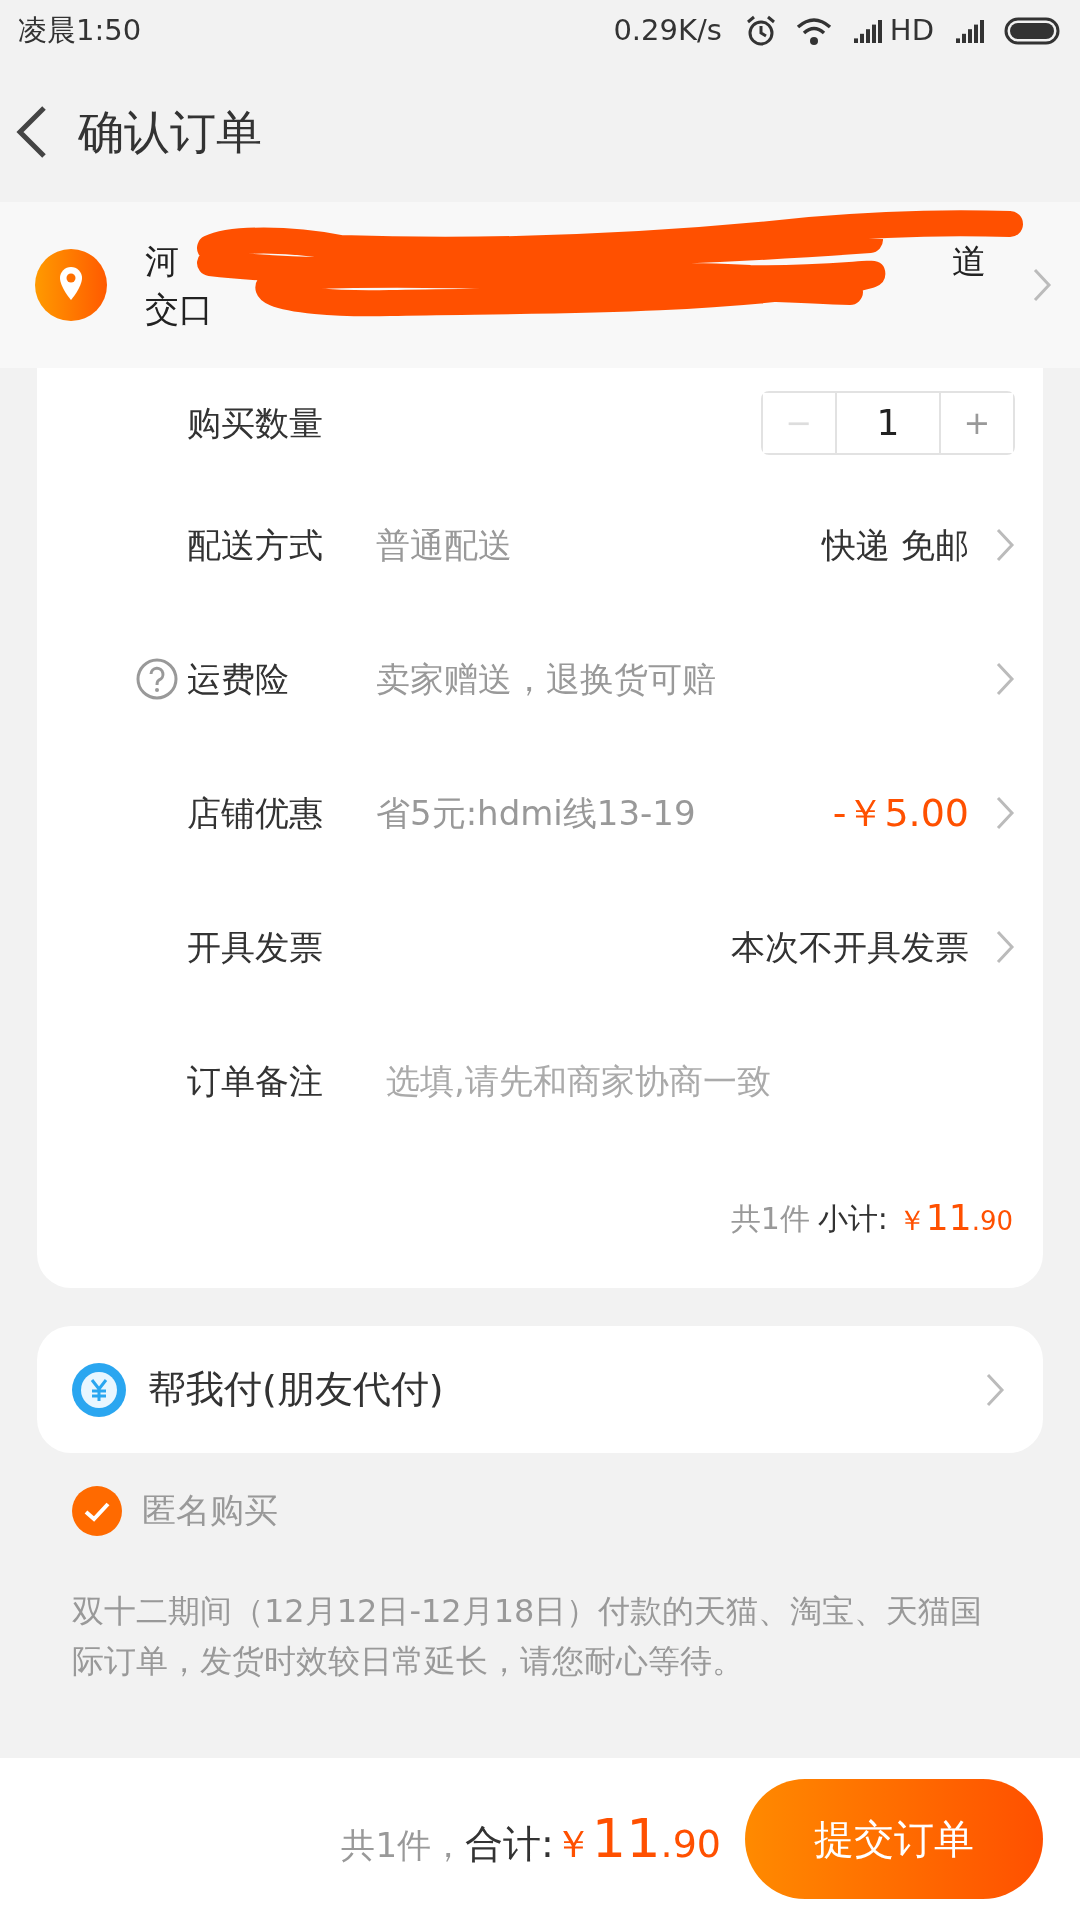 This screenshot has width=1080, height=1920. I want to click on option-row: 店铺优惠 省5元:hdmi线13-19 -￥5.00, so click(540, 813).